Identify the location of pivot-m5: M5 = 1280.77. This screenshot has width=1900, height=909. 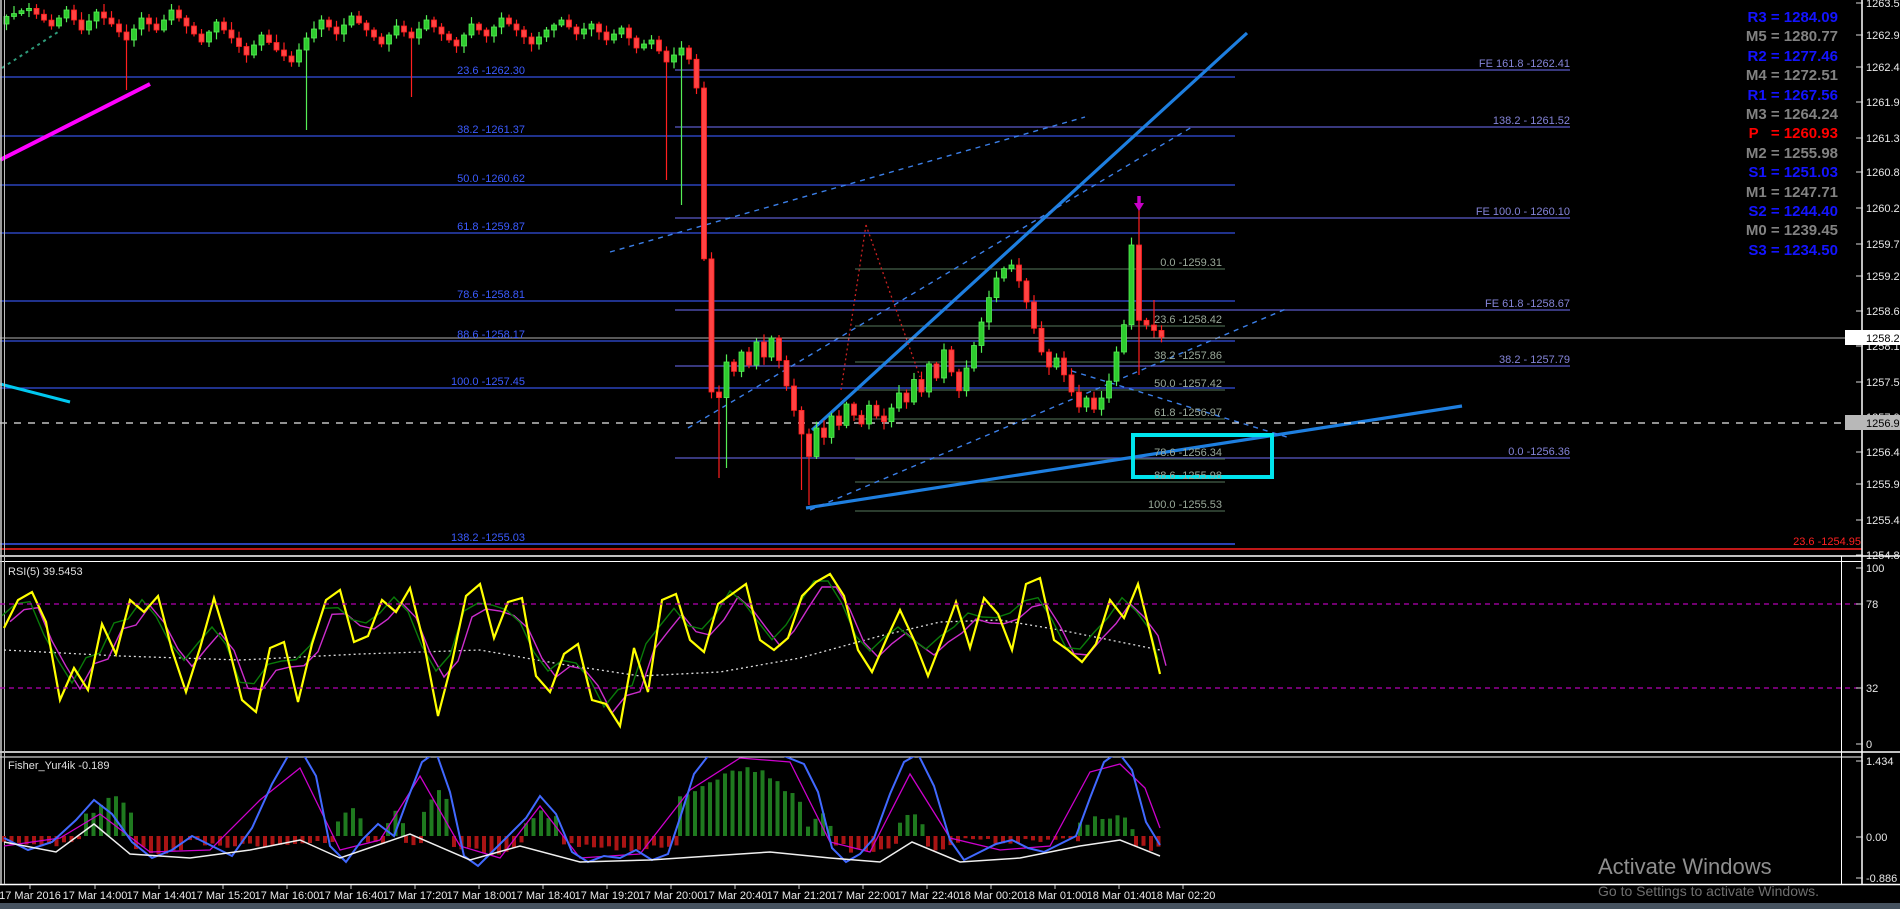
(1791, 37).